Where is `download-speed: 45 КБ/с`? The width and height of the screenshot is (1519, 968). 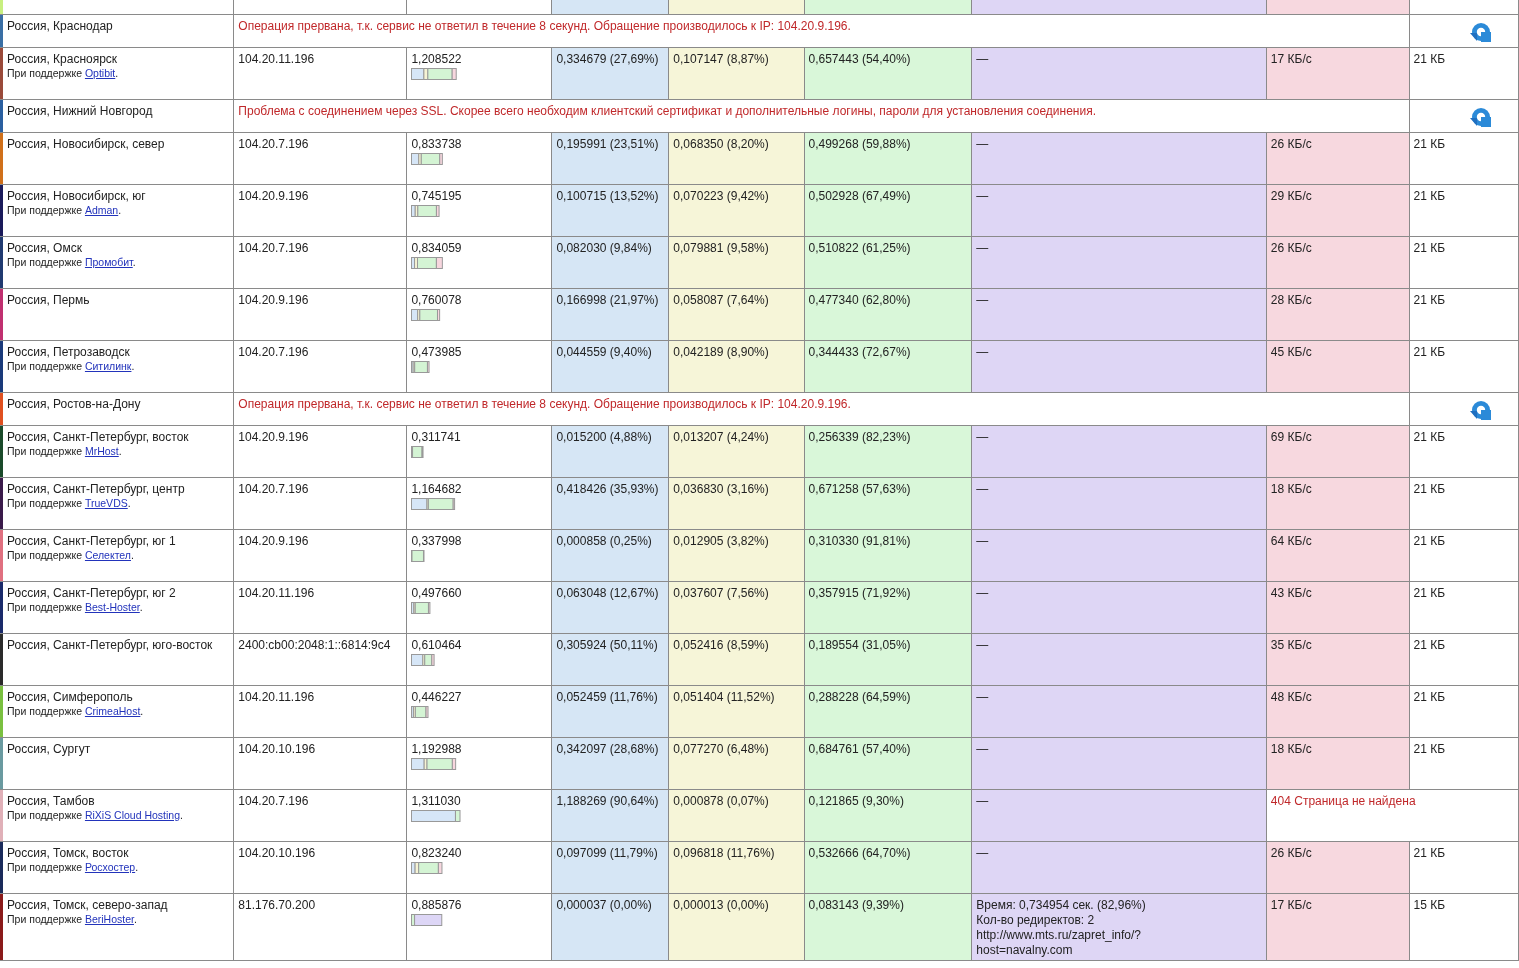 download-speed: 45 КБ/с is located at coordinates (1291, 352).